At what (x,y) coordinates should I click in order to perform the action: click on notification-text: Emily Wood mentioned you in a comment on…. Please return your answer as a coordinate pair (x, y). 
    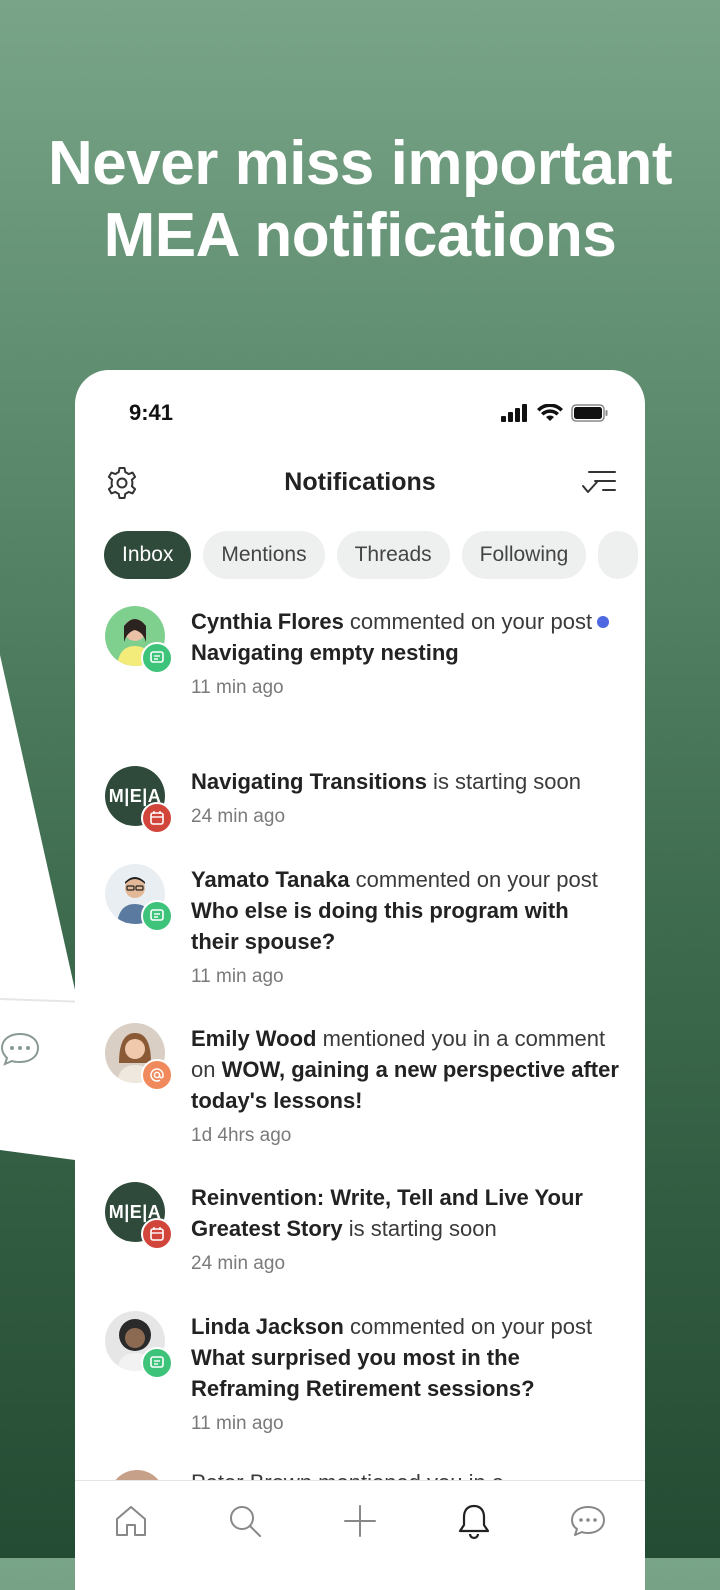
    Looking at the image, I should click on (406, 1087).